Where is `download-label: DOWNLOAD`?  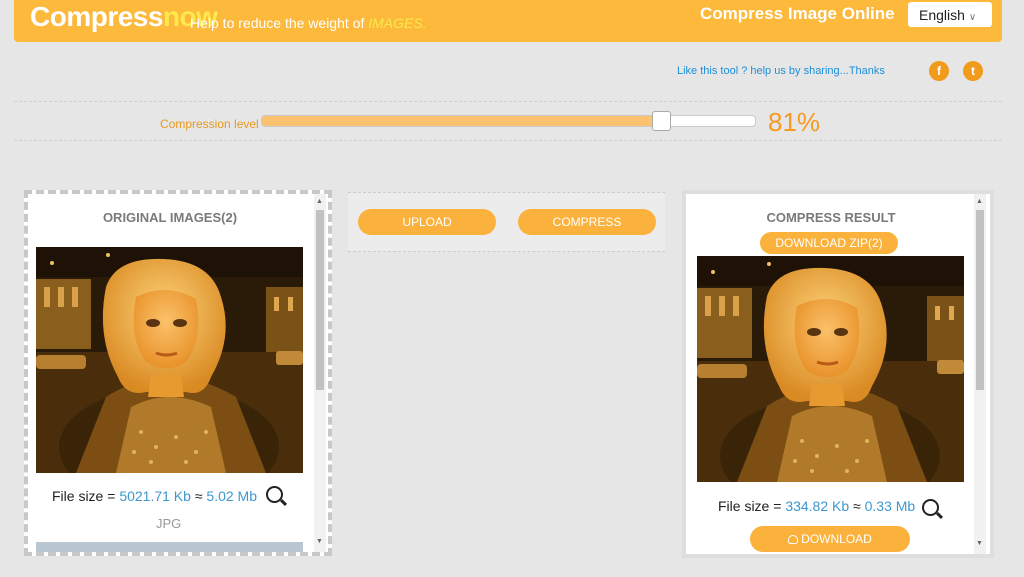 download-label: DOWNLOAD is located at coordinates (836, 539).